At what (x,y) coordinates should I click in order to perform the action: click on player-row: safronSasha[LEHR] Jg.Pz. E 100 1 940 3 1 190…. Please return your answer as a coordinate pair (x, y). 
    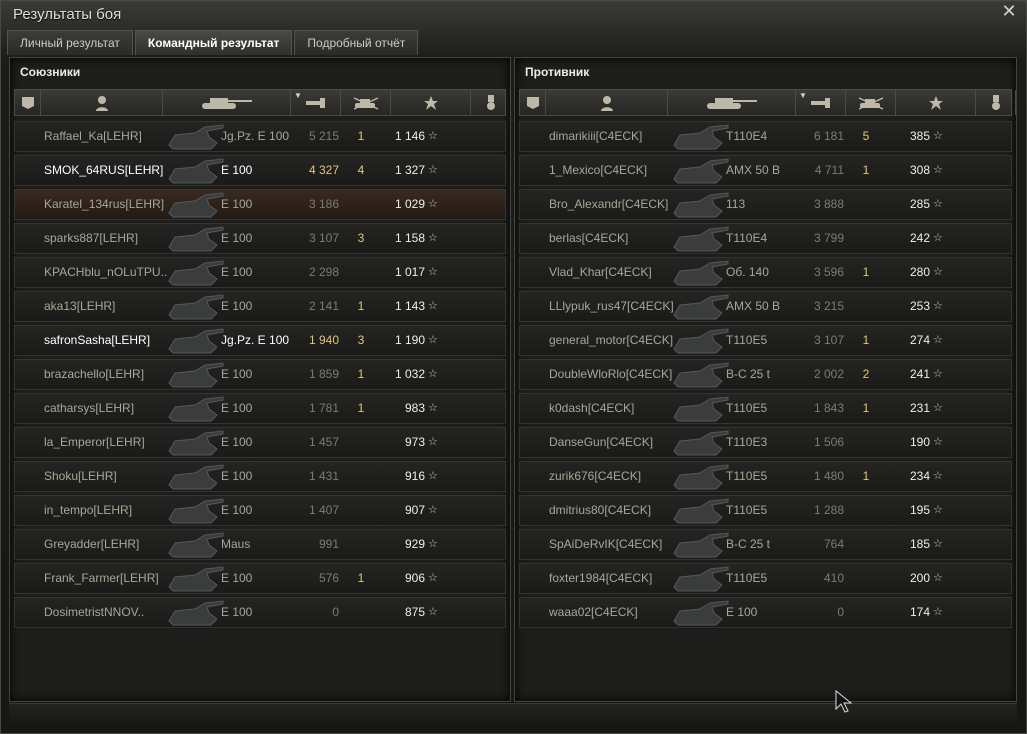
    Looking at the image, I should click on (260, 340).